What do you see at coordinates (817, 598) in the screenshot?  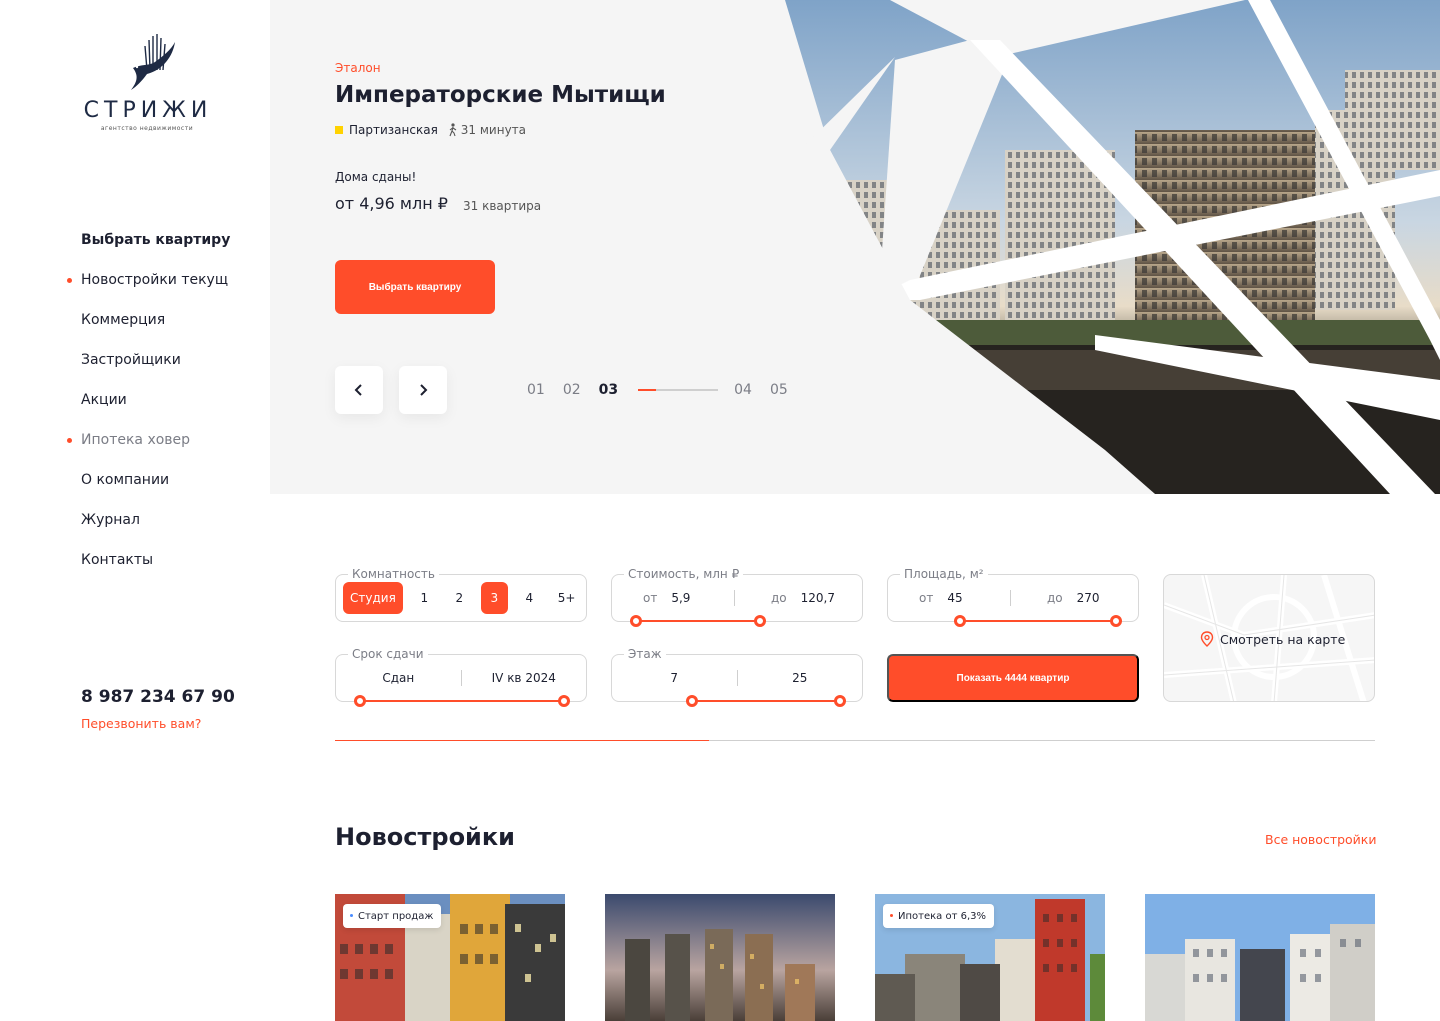 I see `price-to-value: 120,7` at bounding box center [817, 598].